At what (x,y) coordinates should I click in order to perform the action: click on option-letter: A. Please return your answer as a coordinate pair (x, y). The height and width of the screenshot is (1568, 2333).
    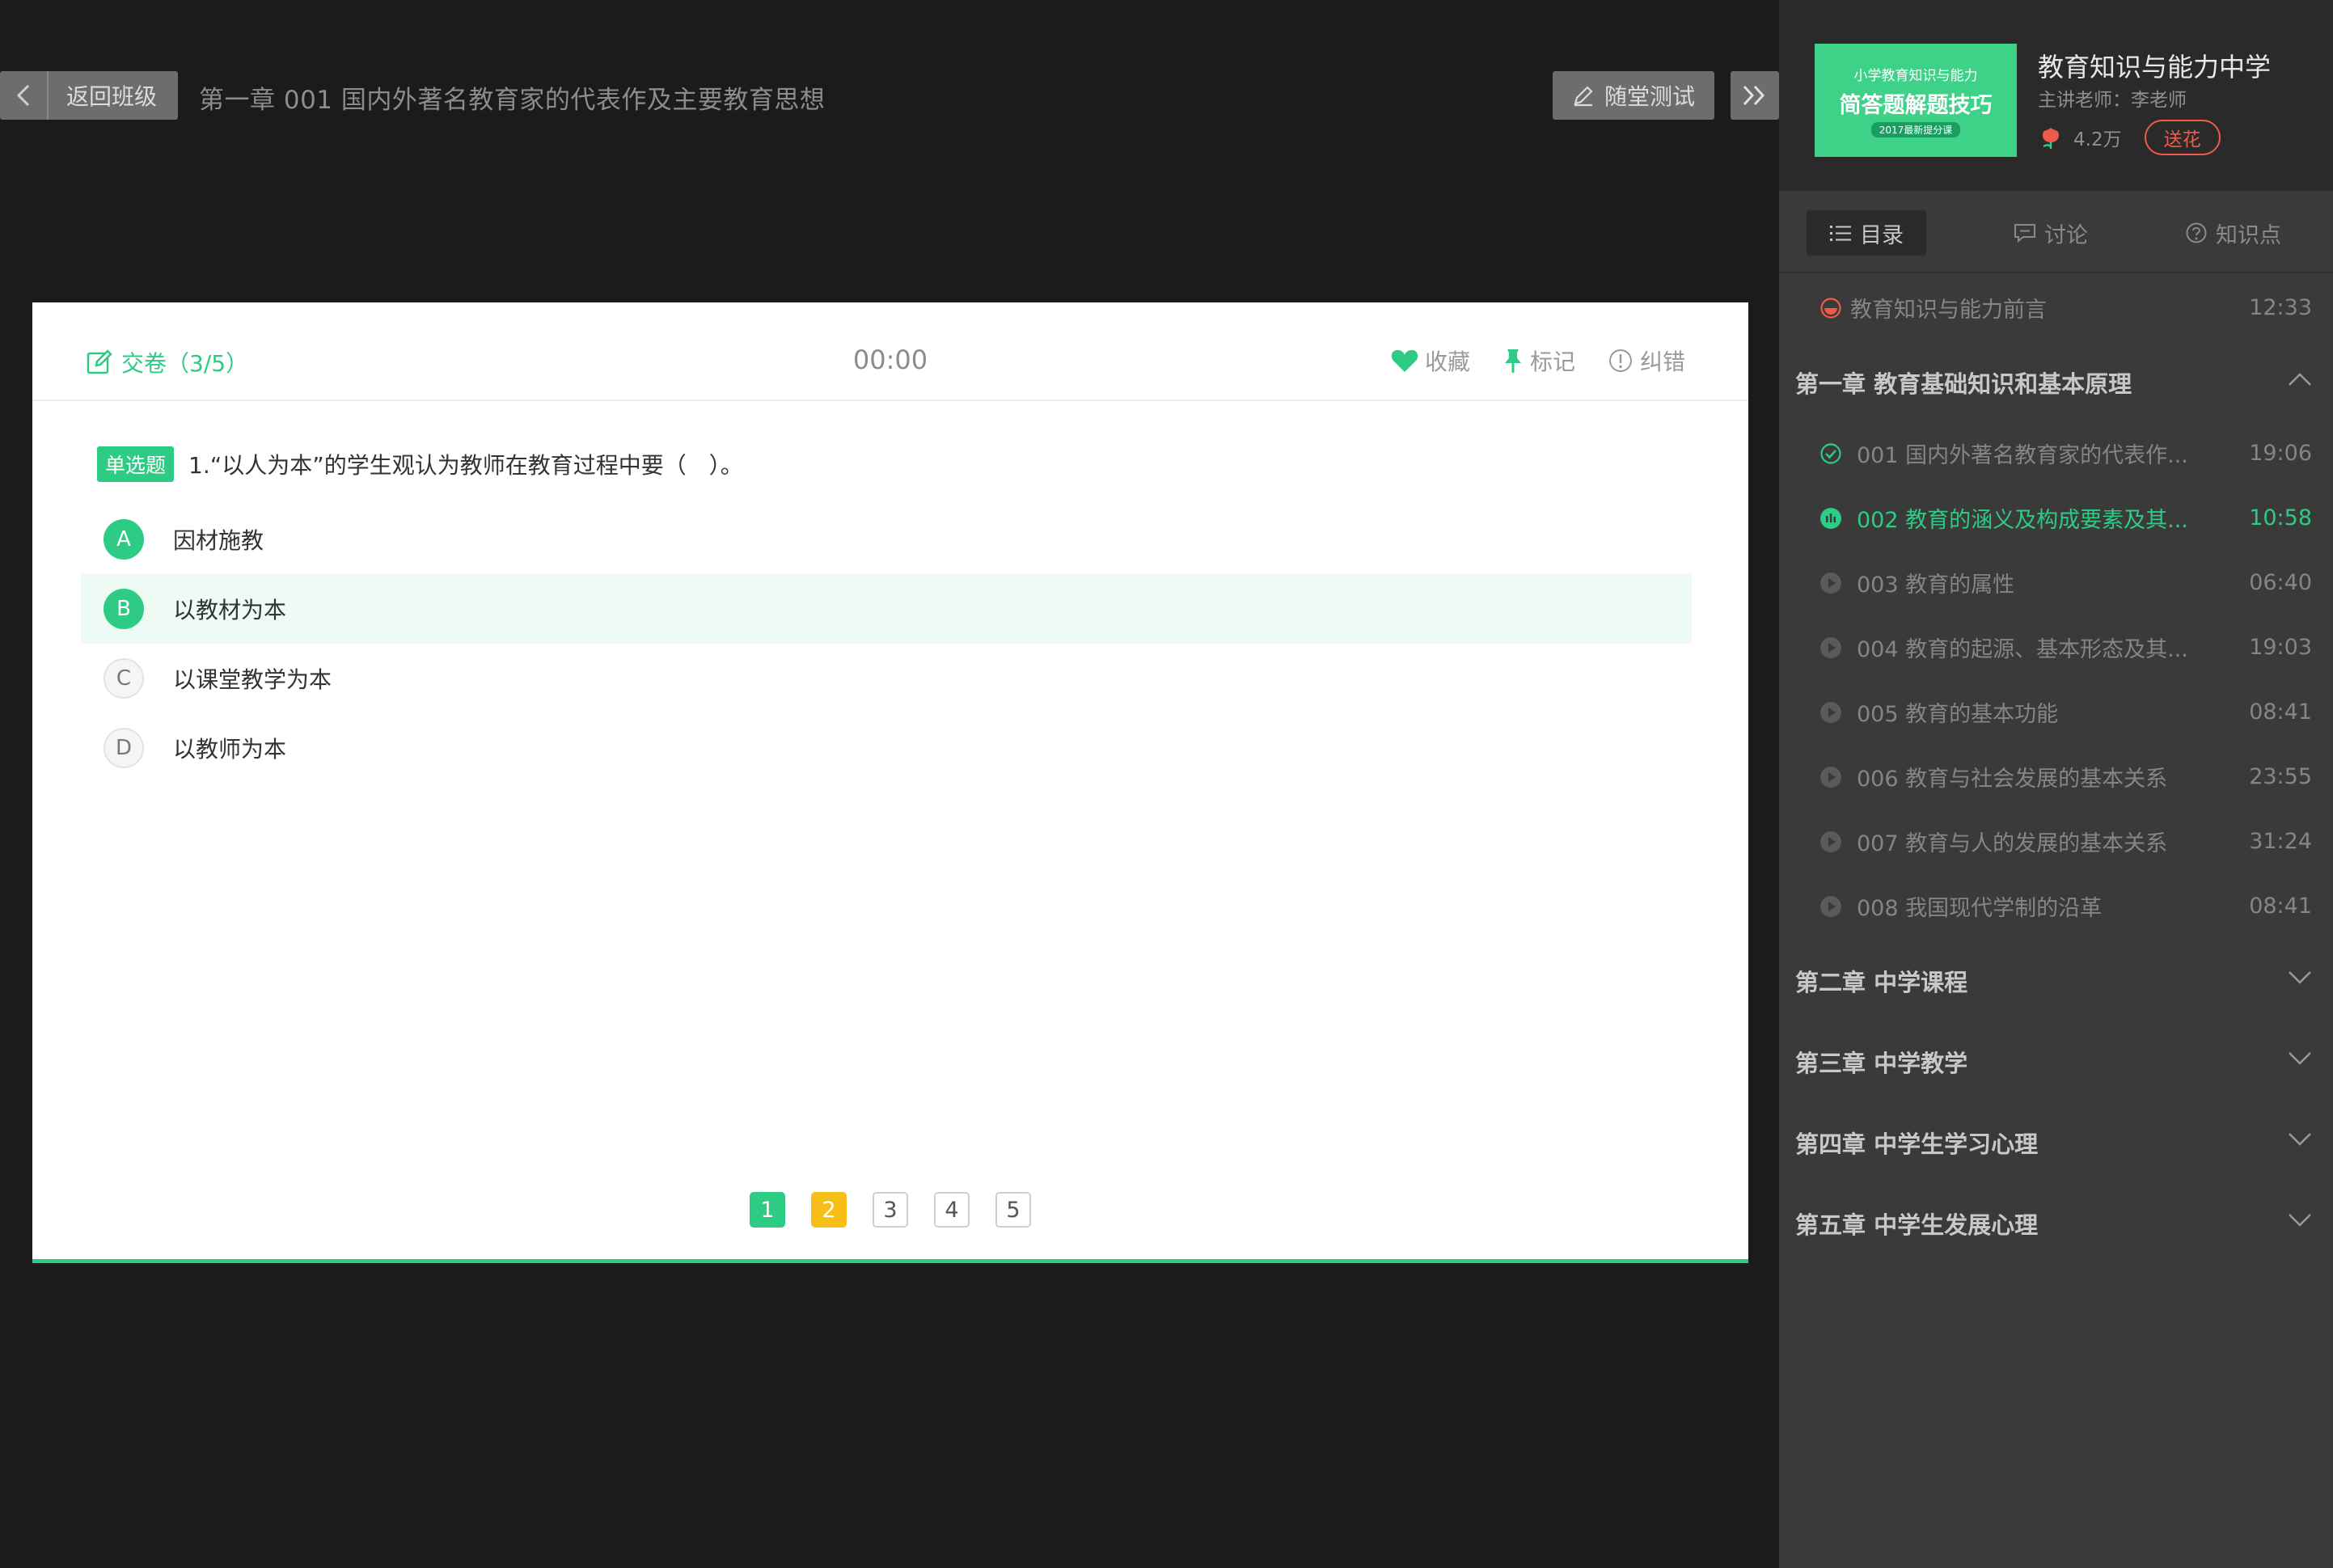
    Looking at the image, I should click on (124, 539).